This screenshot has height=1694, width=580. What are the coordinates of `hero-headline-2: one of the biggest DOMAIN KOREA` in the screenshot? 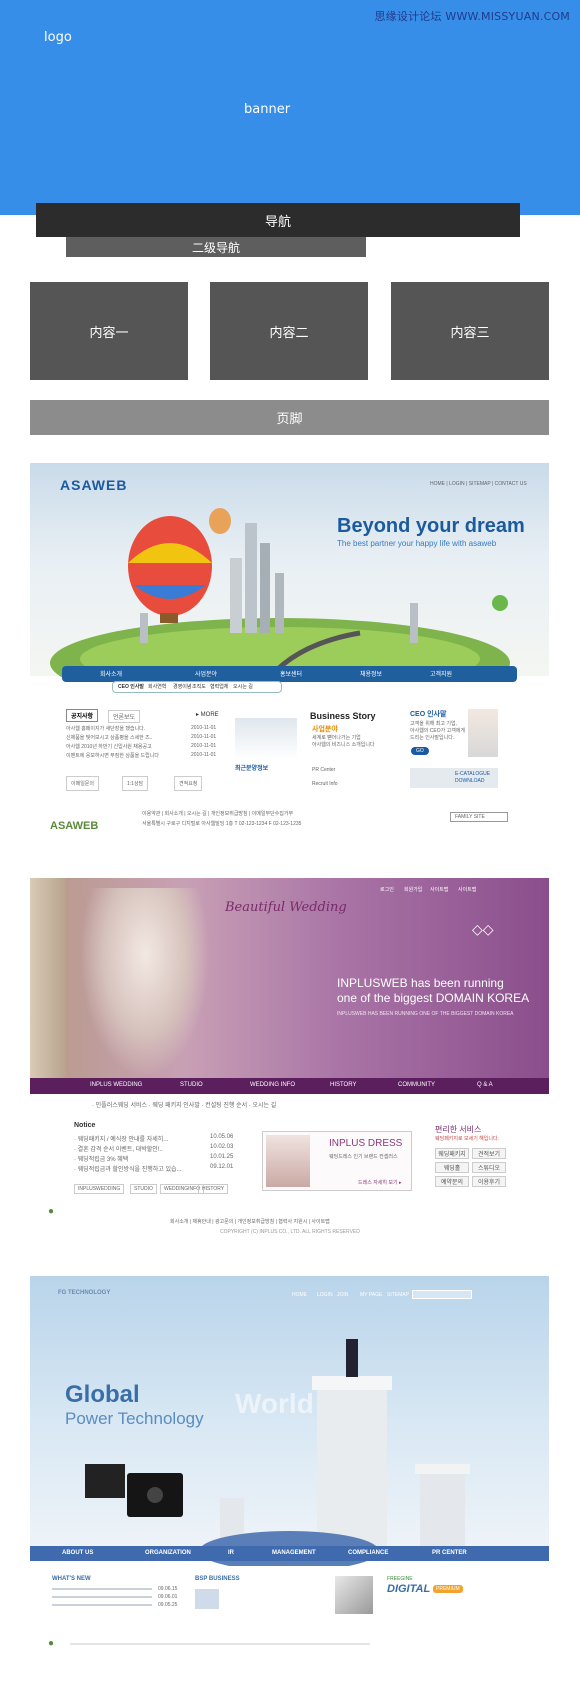 It's located at (433, 998).